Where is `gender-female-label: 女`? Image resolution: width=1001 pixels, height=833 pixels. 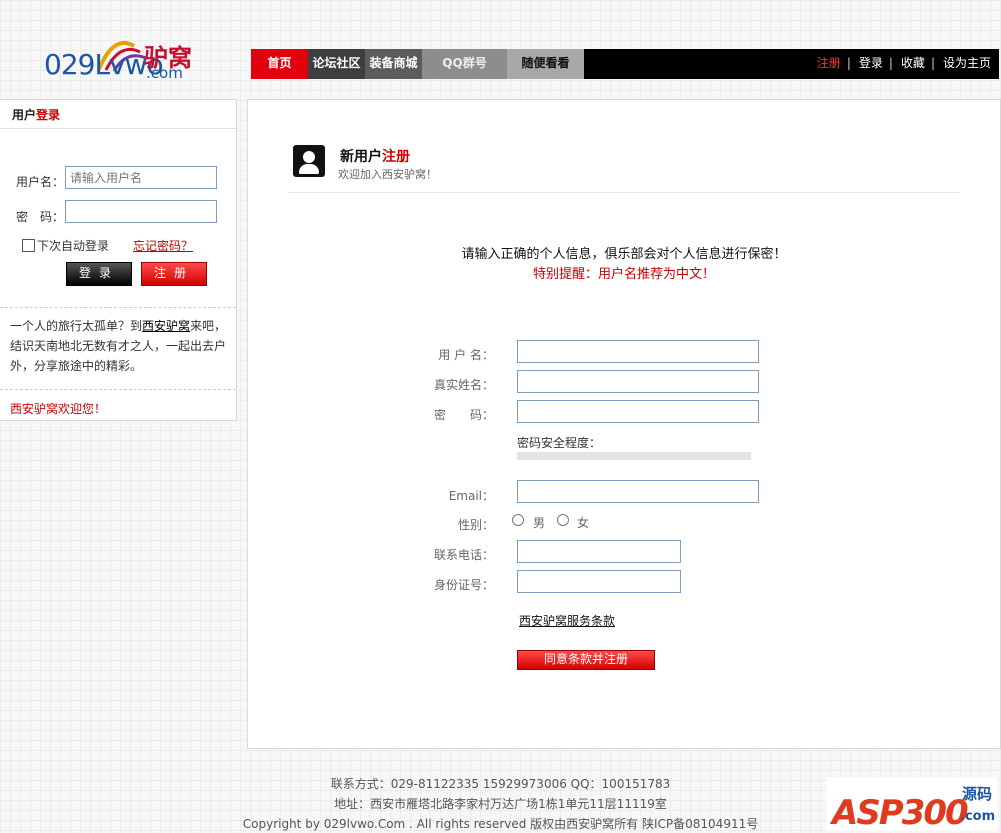
gender-female-label: 女 is located at coordinates (583, 523).